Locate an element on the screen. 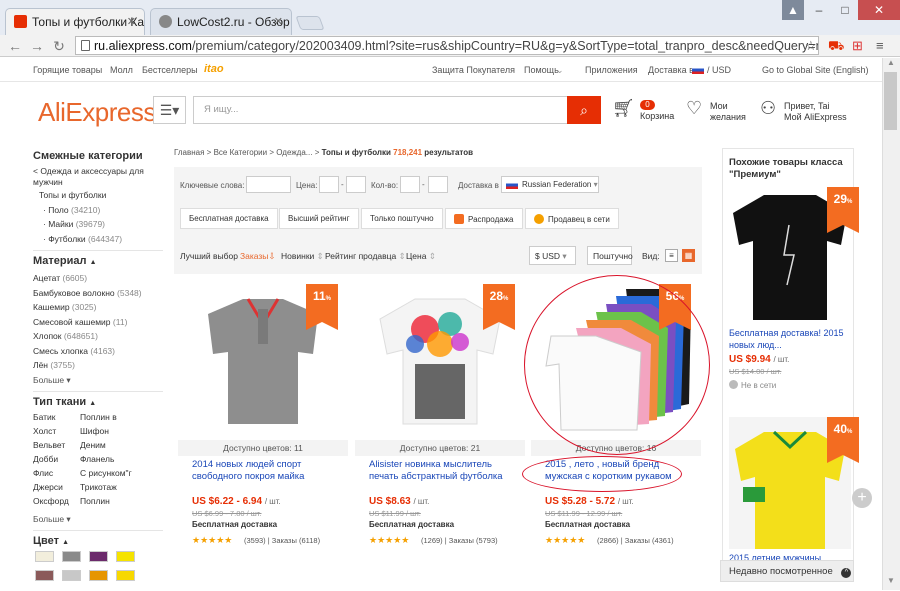 The image size is (900, 591). color-heading: Цвет ▲ is located at coordinates (98, 541).